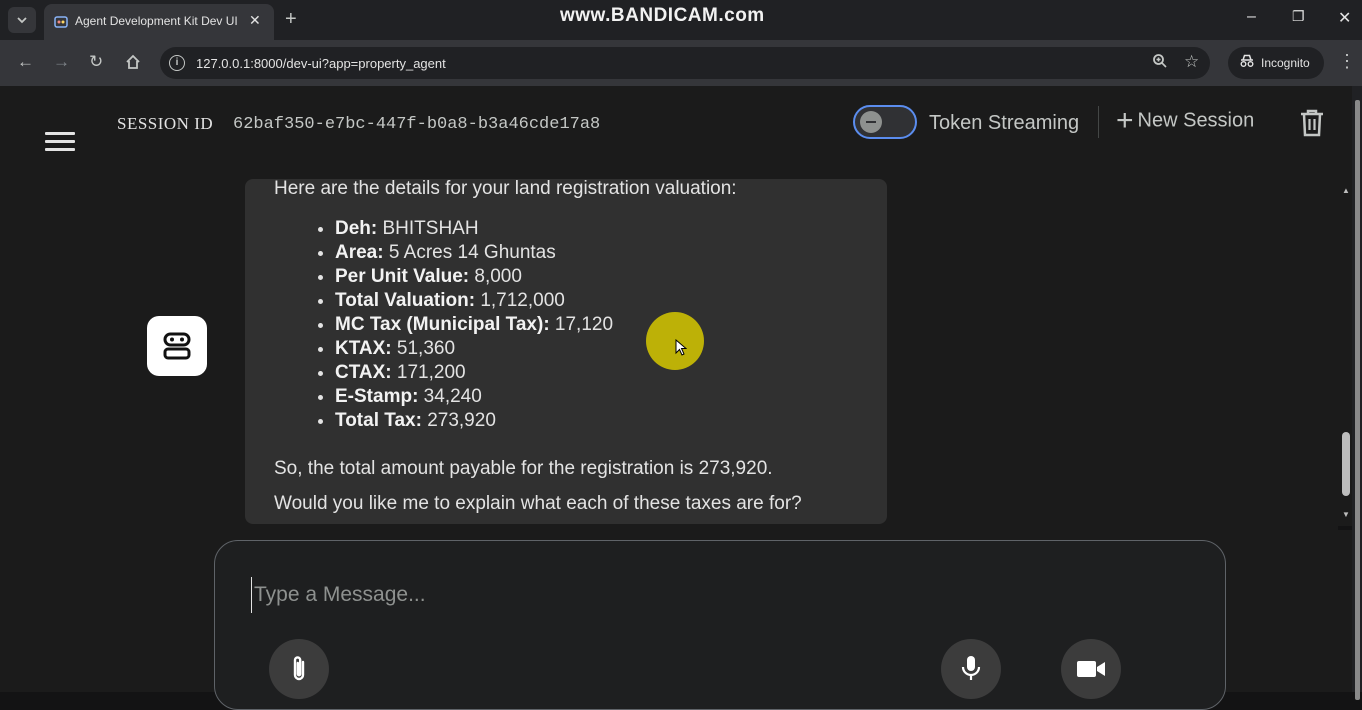  I want to click on list-item-value: 1,712,000, so click(520, 300).